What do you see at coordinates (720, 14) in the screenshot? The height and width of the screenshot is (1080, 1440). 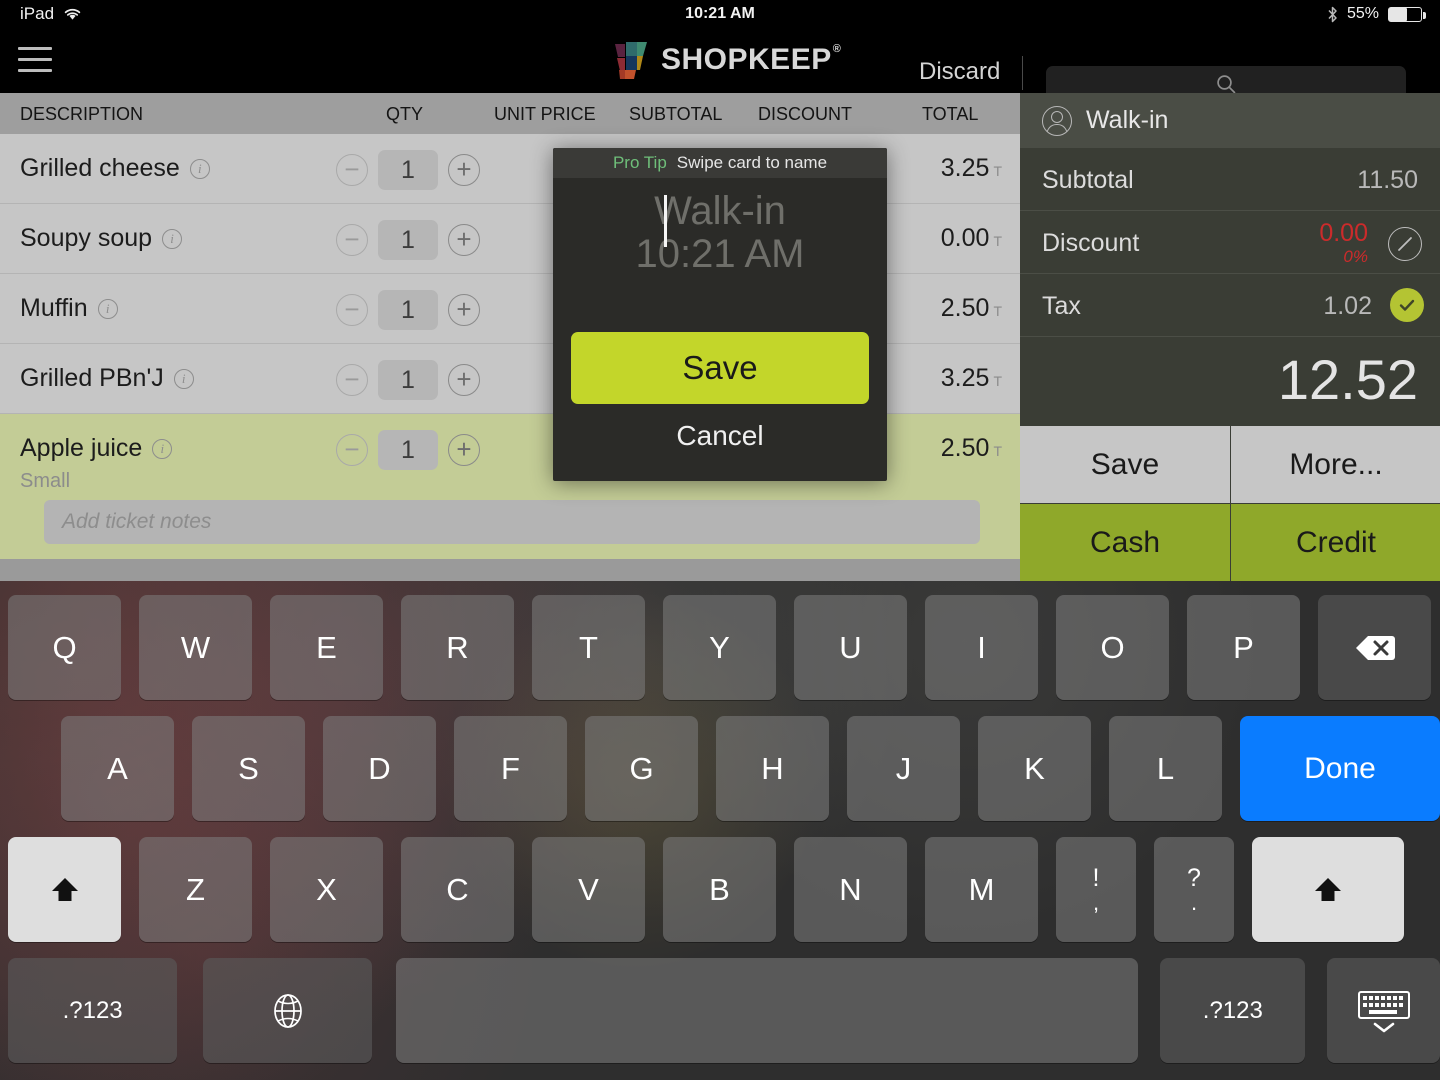 I see `status-bar: iPad 10:21 AM 55%` at bounding box center [720, 14].